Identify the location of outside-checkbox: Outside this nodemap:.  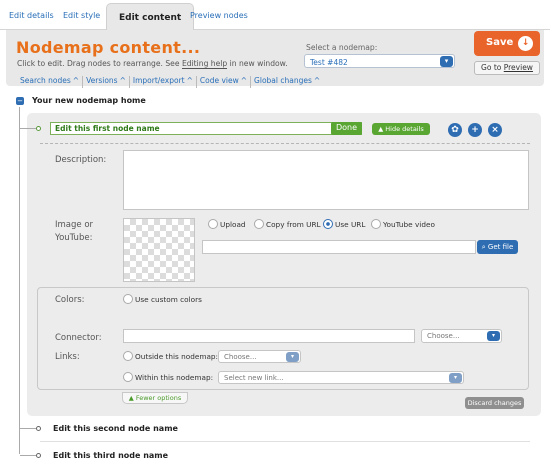
(170, 356).